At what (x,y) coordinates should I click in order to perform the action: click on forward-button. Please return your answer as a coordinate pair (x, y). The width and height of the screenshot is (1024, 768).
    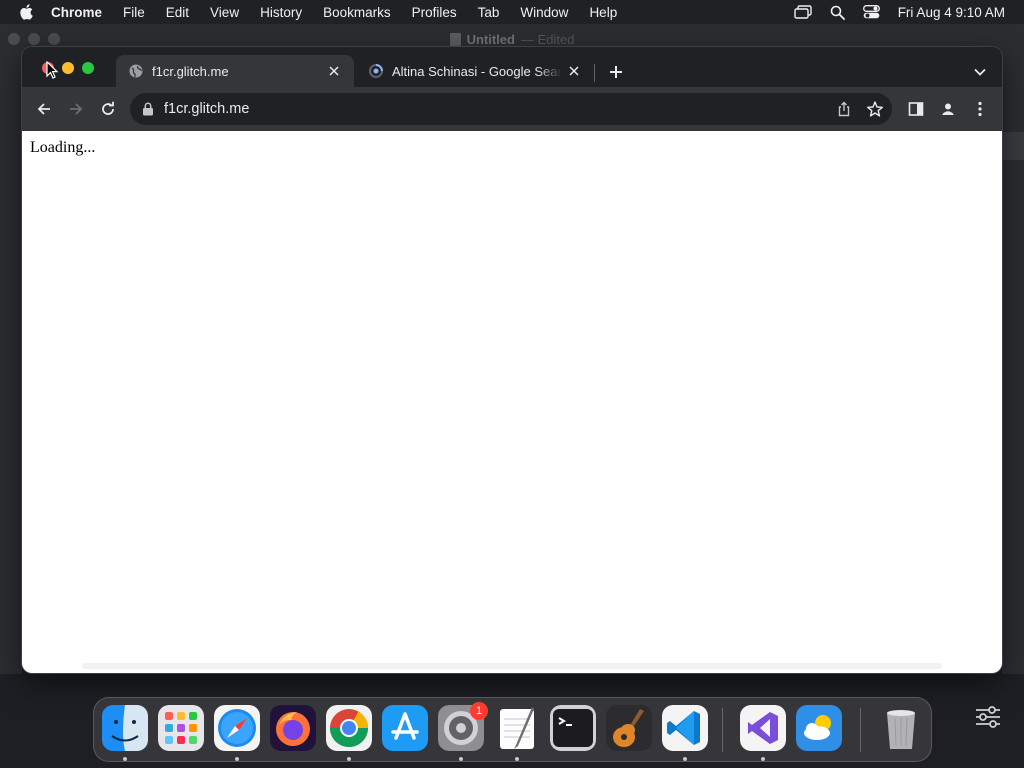
    Looking at the image, I should click on (76, 109).